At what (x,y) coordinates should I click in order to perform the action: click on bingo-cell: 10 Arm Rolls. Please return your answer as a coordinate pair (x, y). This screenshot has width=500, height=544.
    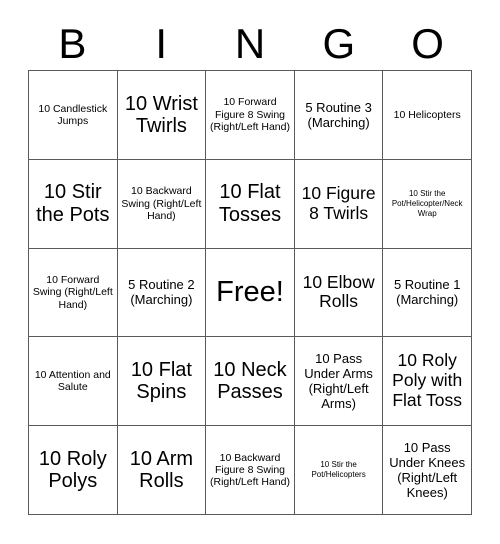
    Looking at the image, I should click on (162, 470).